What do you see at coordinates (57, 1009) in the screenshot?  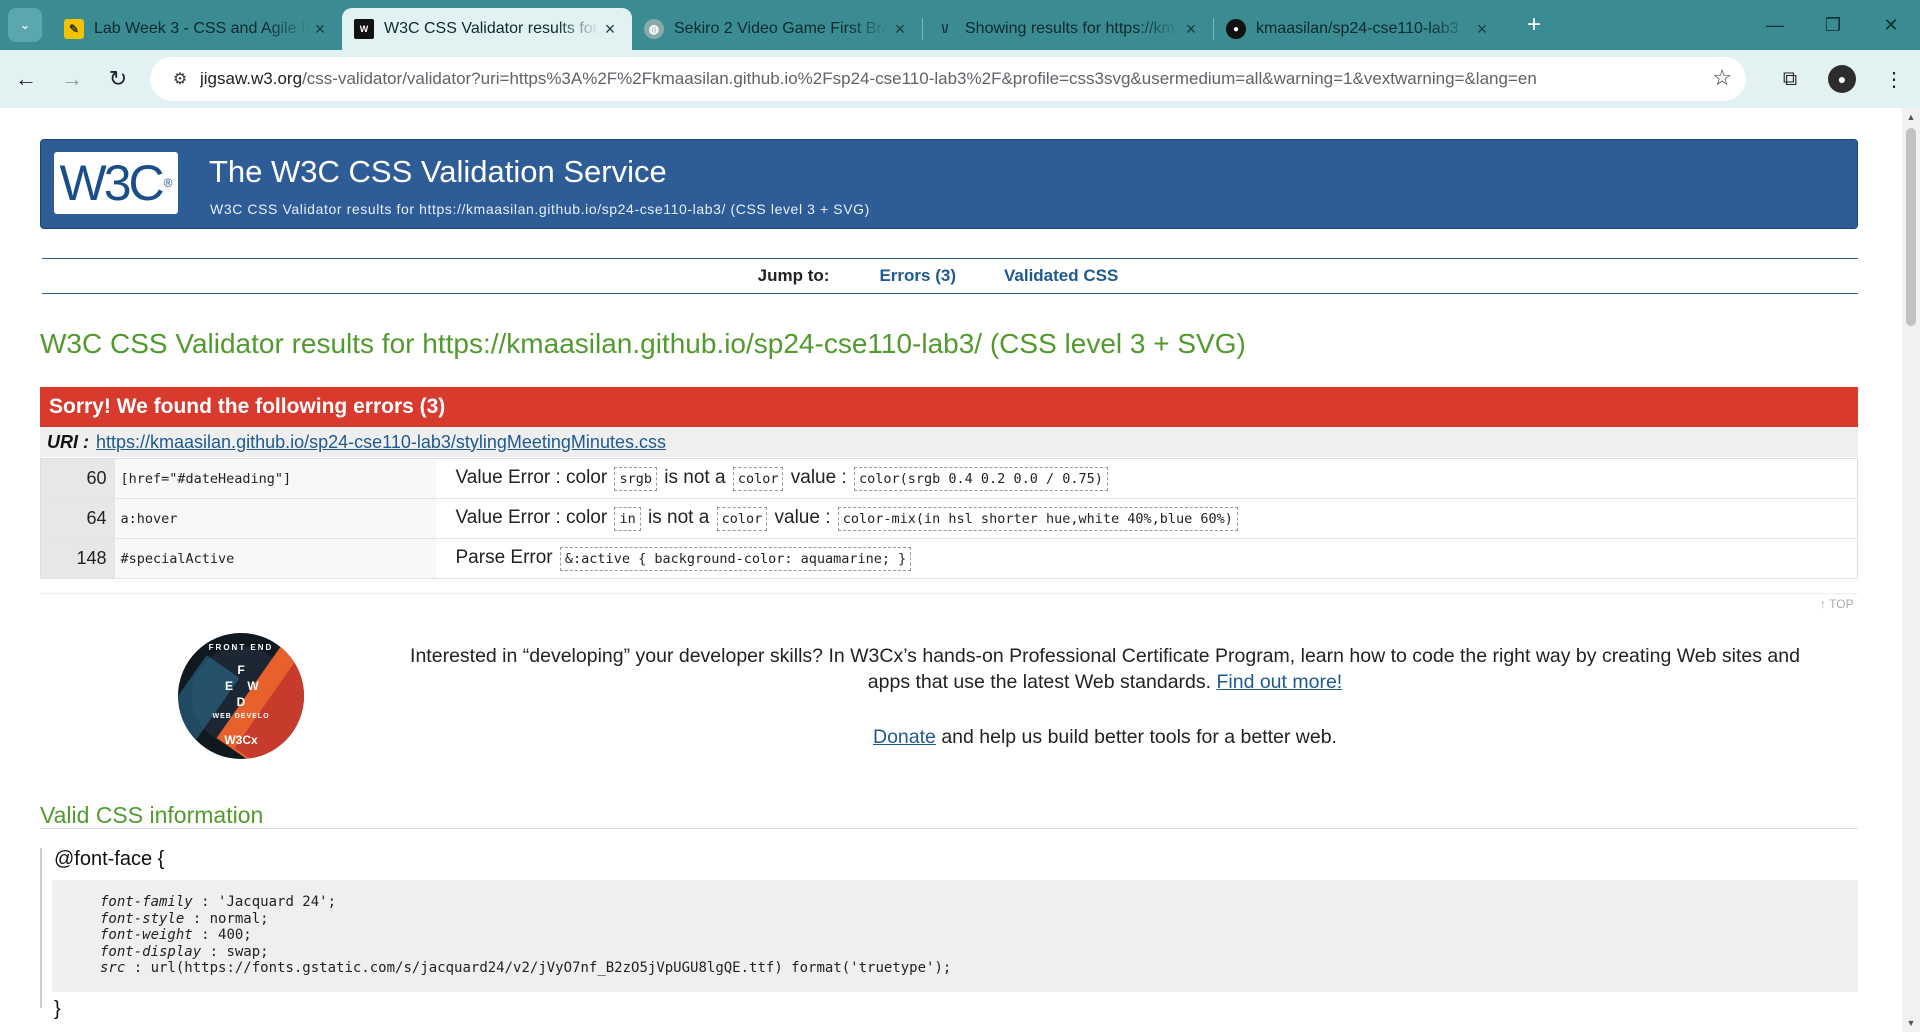 I see `css-close-brace: }` at bounding box center [57, 1009].